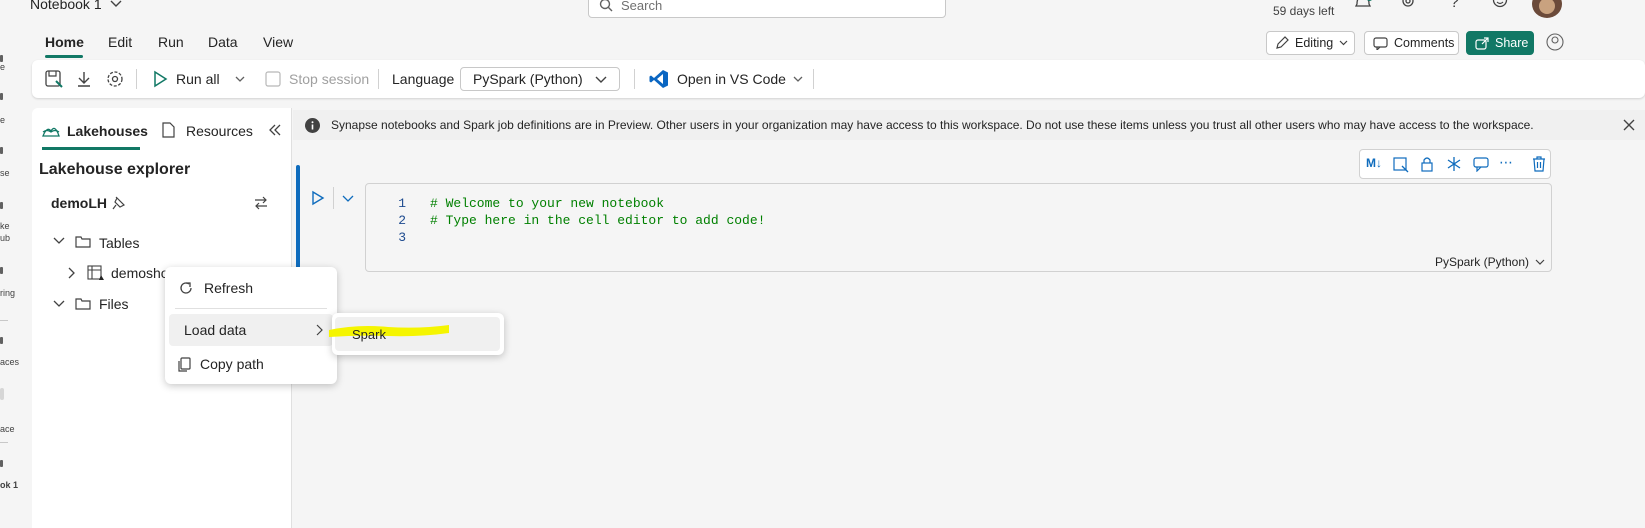 Image resolution: width=1645 pixels, height=528 pixels. What do you see at coordinates (659, 79) in the screenshot?
I see `vscode-icon` at bounding box center [659, 79].